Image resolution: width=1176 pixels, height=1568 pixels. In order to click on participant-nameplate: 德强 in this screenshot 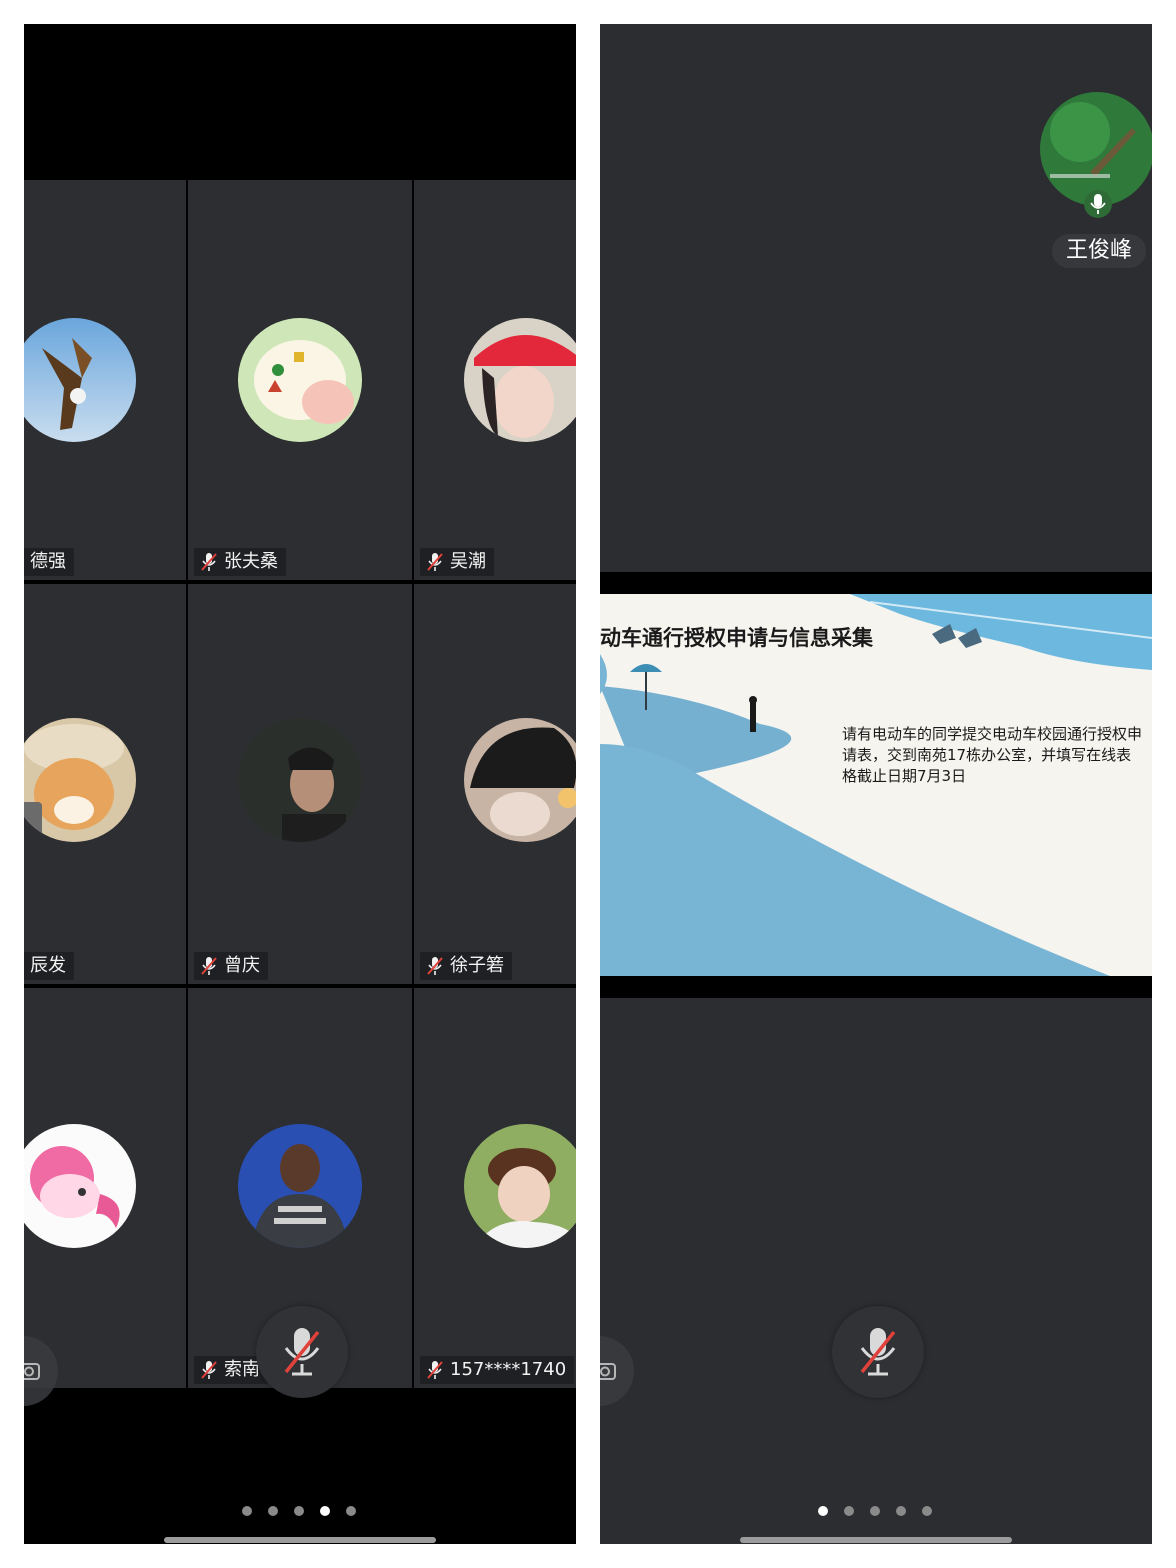, I will do `click(49, 562)`.